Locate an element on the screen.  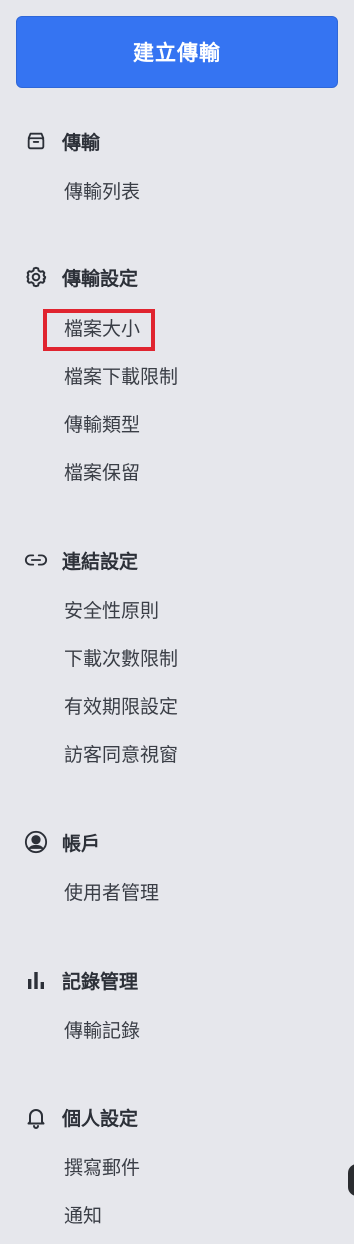
section-header-logs: 記錄管理 is located at coordinates (81, 980).